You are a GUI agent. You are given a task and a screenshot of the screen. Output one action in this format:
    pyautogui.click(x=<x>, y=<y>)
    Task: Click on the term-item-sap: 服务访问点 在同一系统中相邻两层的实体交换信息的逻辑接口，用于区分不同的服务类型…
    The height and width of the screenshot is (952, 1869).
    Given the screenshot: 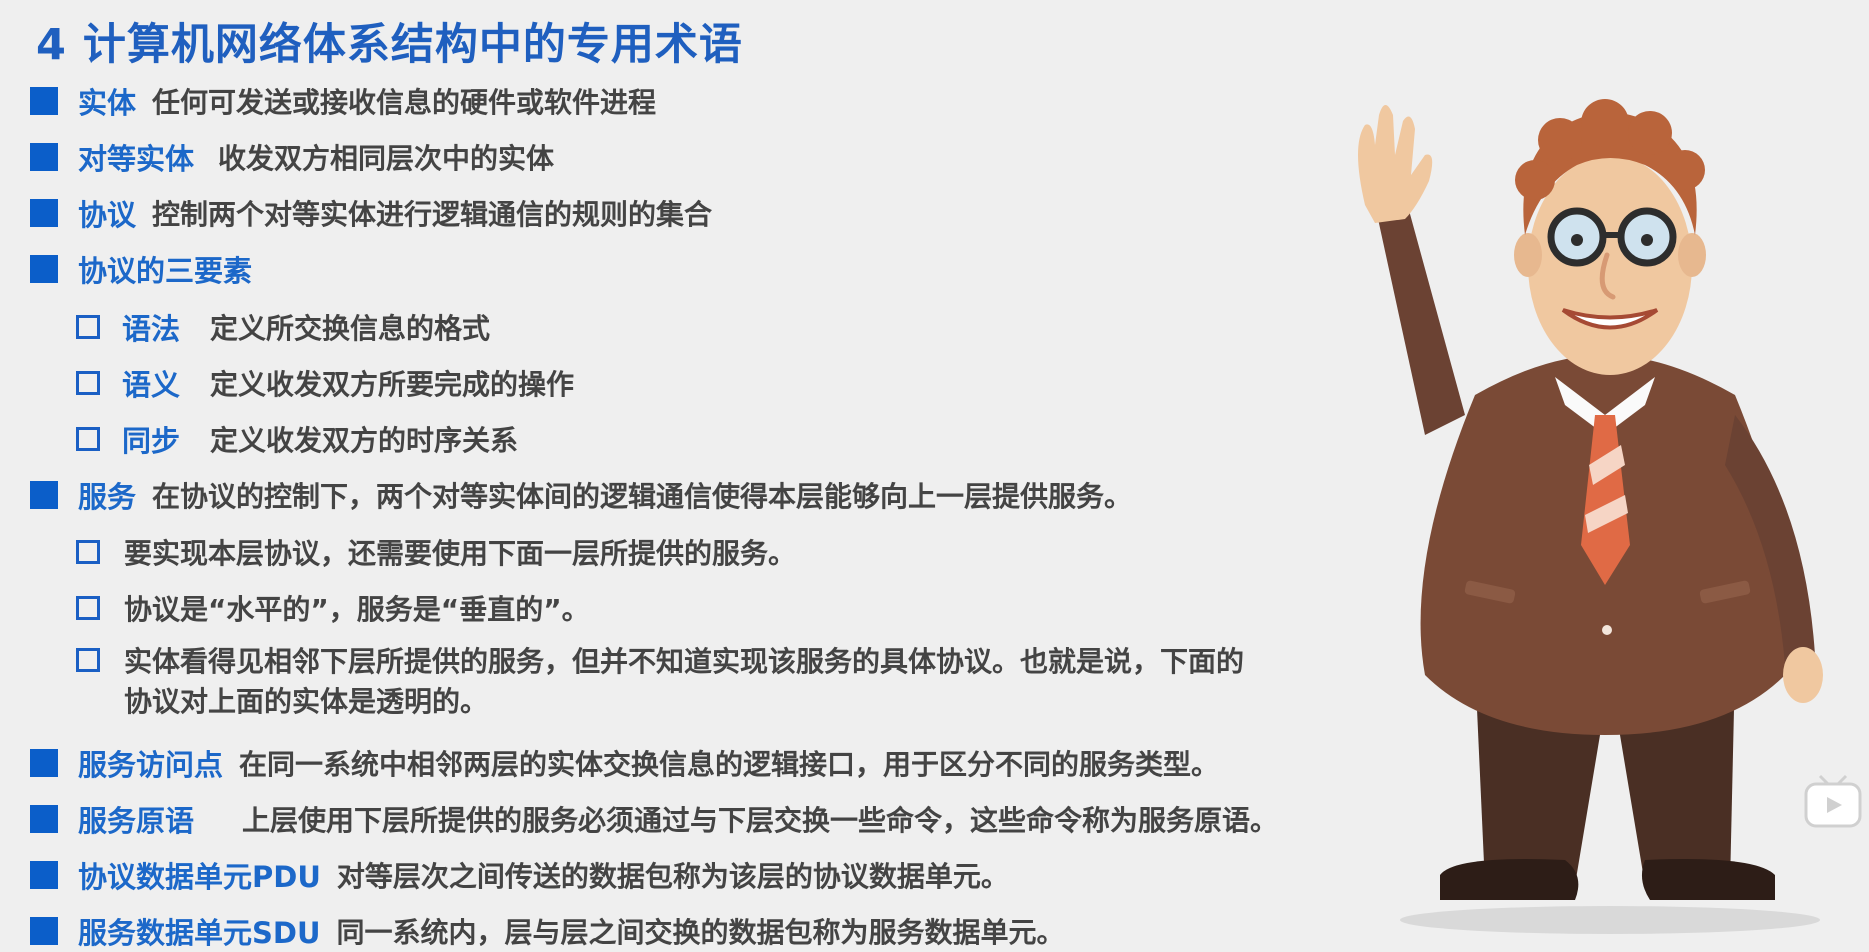 What is the action you would take?
    pyautogui.click(x=624, y=763)
    